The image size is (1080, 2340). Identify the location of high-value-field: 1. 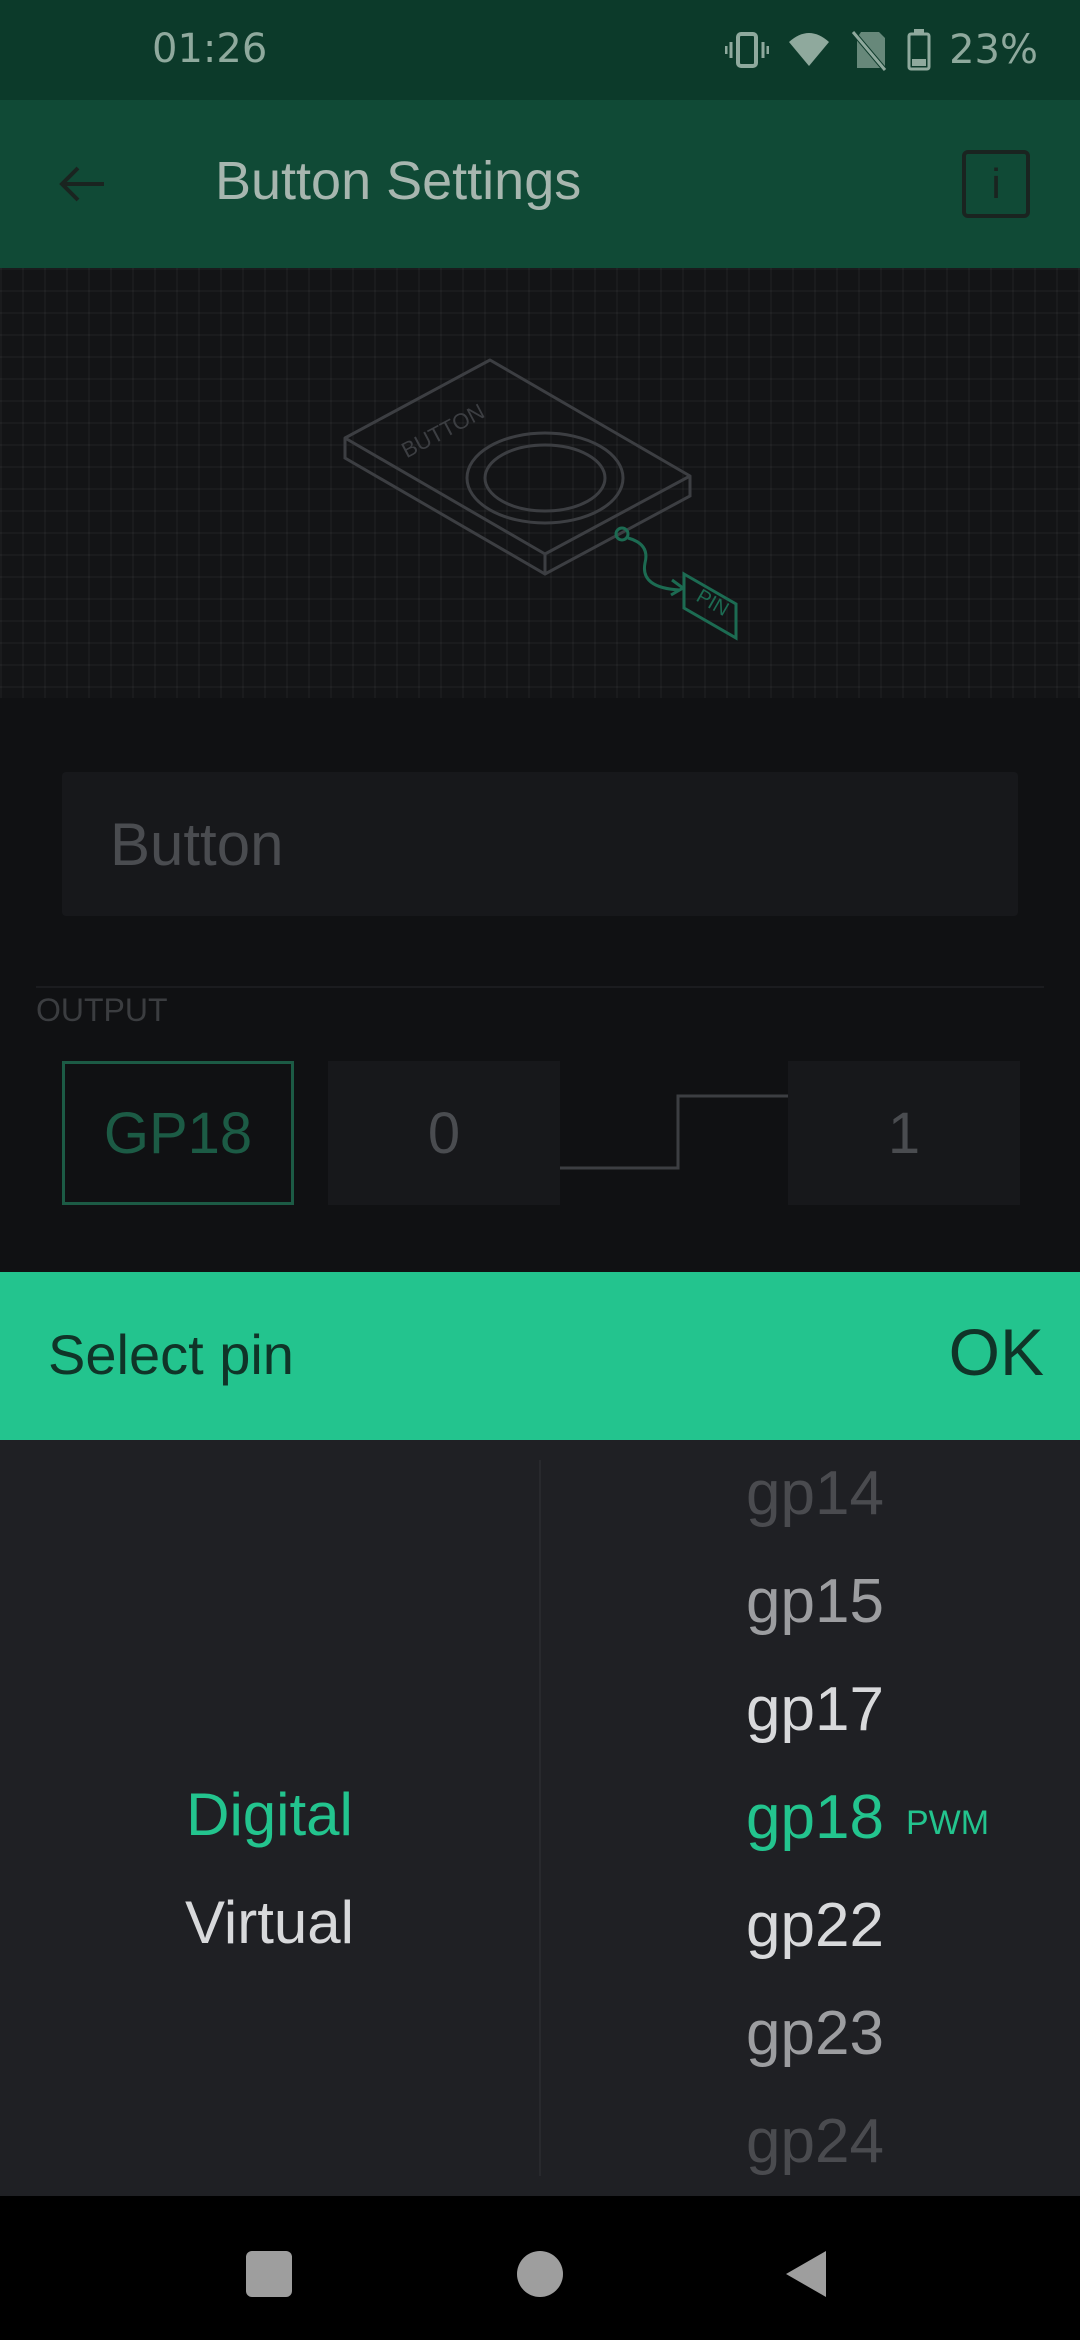
(904, 1133).